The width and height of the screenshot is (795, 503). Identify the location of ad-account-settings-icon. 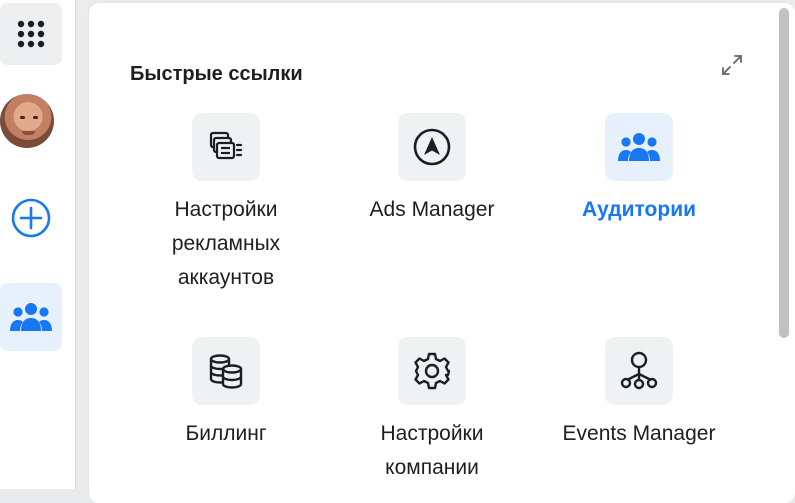
(226, 145).